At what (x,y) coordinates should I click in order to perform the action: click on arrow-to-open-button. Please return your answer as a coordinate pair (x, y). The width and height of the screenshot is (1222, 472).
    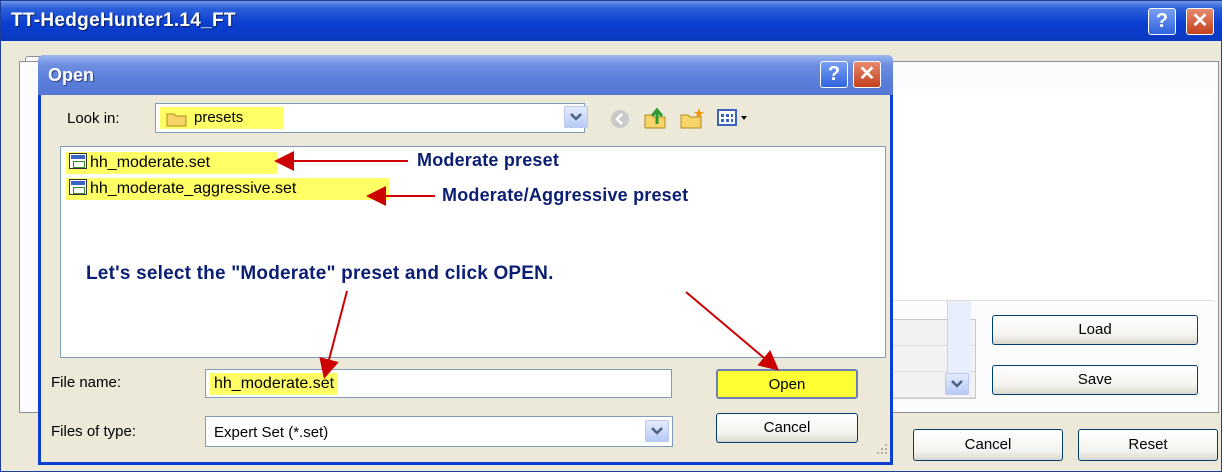
    Looking at the image, I should click on (732, 331).